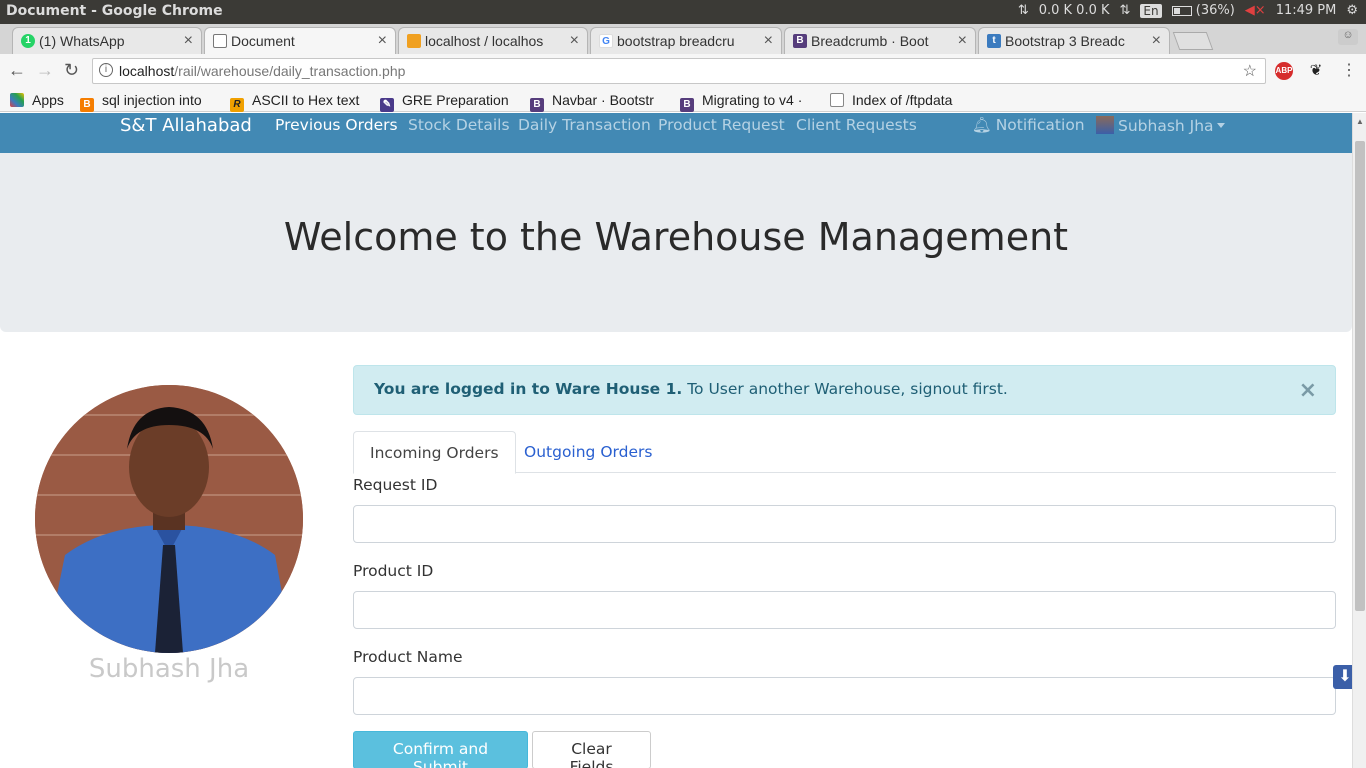 The width and height of the screenshot is (1366, 768). I want to click on profile-icon: ☺, so click(1348, 37).